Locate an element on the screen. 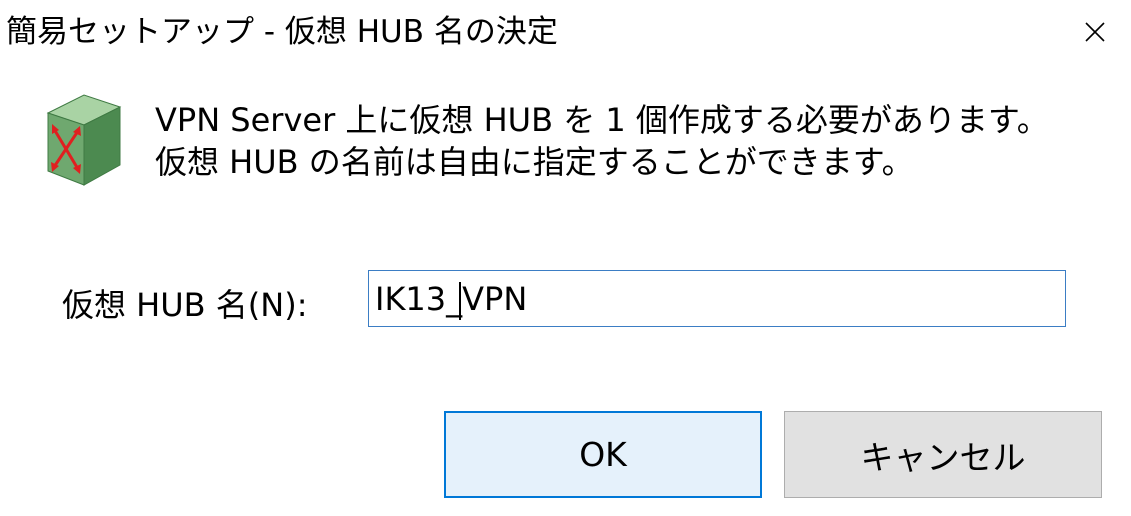 Image resolution: width=1131 pixels, height=516 pixels. close-button is located at coordinates (1095, 32).